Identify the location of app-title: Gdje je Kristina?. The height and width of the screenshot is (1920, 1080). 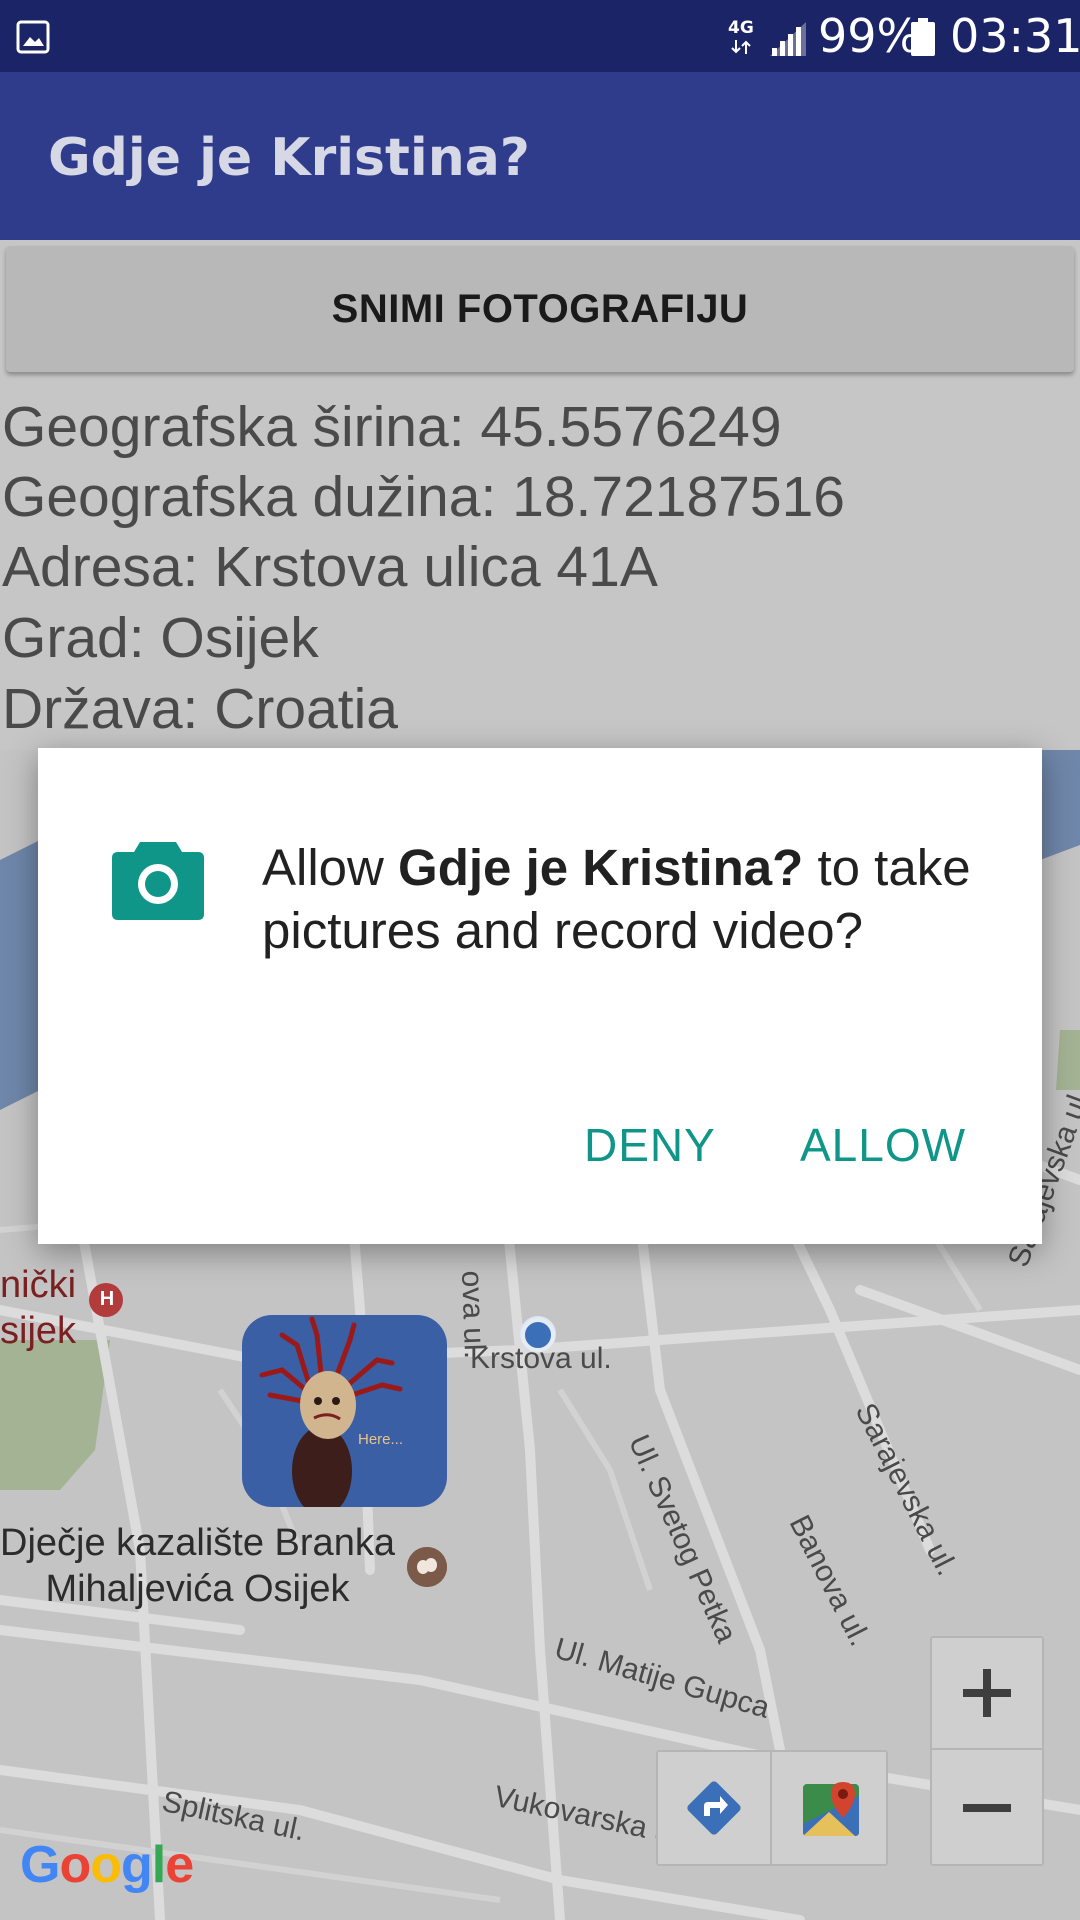
(289, 158).